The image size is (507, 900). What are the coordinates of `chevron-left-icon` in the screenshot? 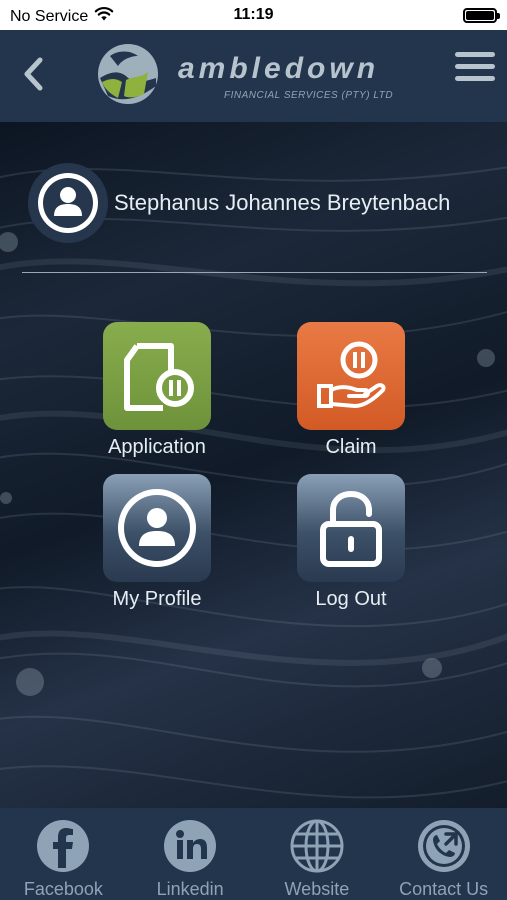 It's located at (33, 74).